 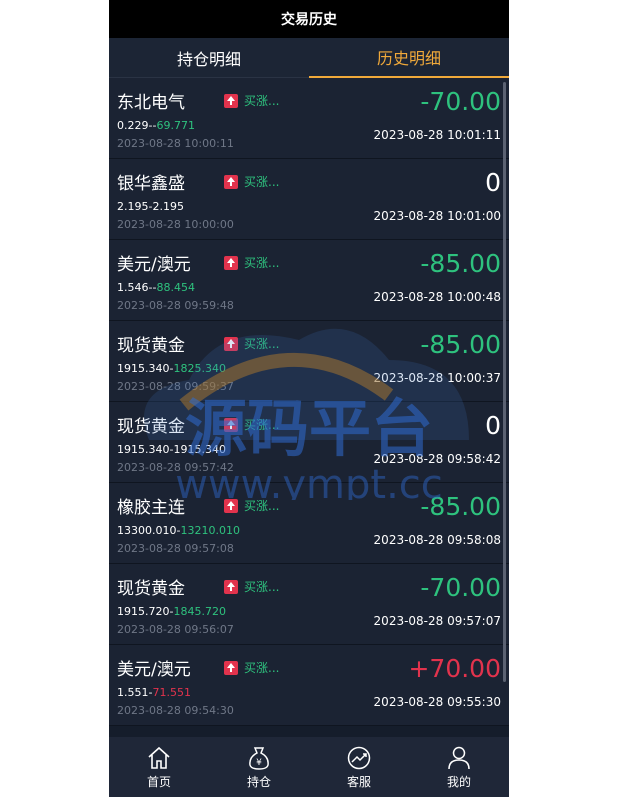 What do you see at coordinates (437, 702) in the screenshot?
I see `close-time: 2023-08-28 09:55:30` at bounding box center [437, 702].